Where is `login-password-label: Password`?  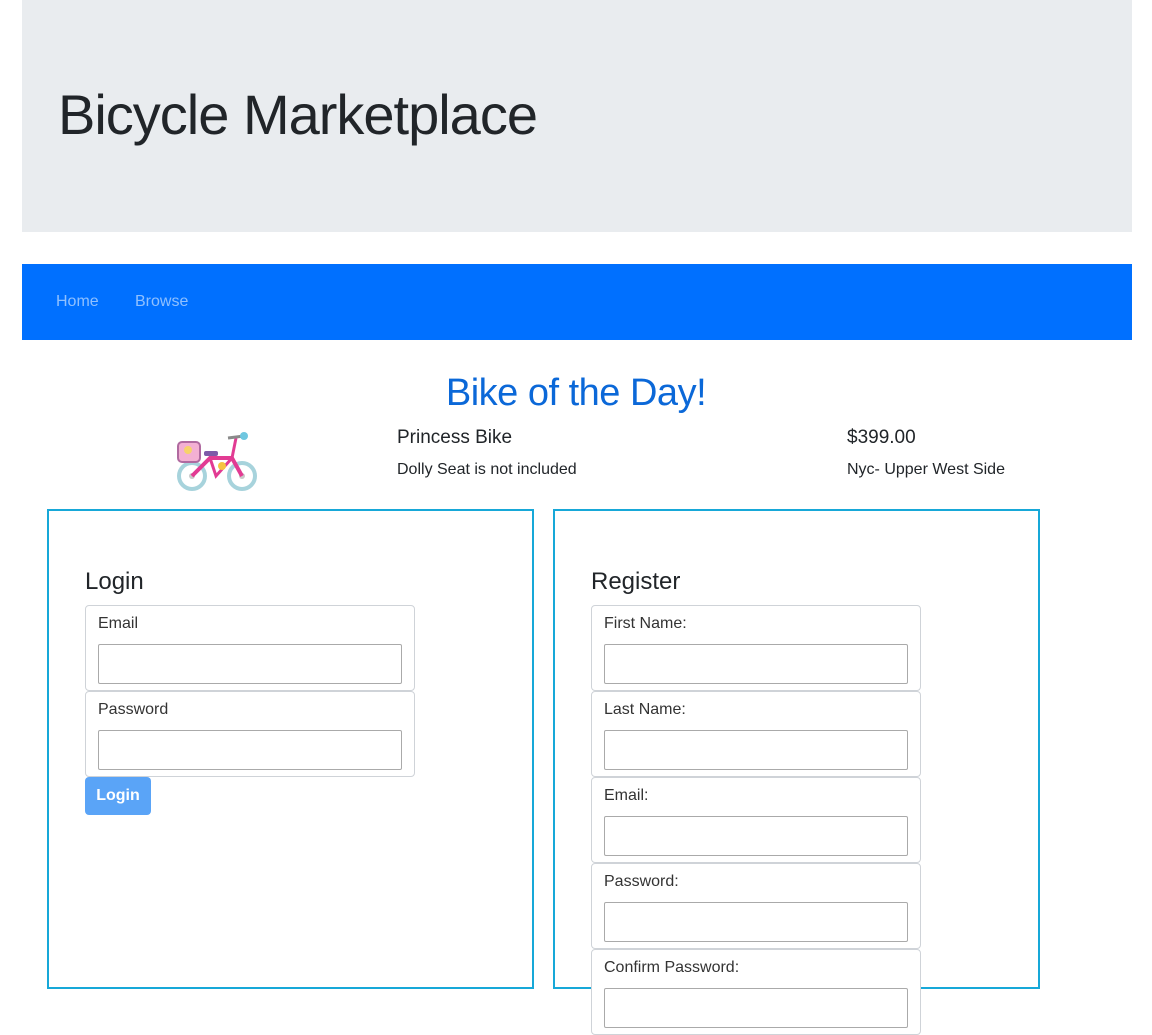
login-password-label: Password is located at coordinates (133, 709).